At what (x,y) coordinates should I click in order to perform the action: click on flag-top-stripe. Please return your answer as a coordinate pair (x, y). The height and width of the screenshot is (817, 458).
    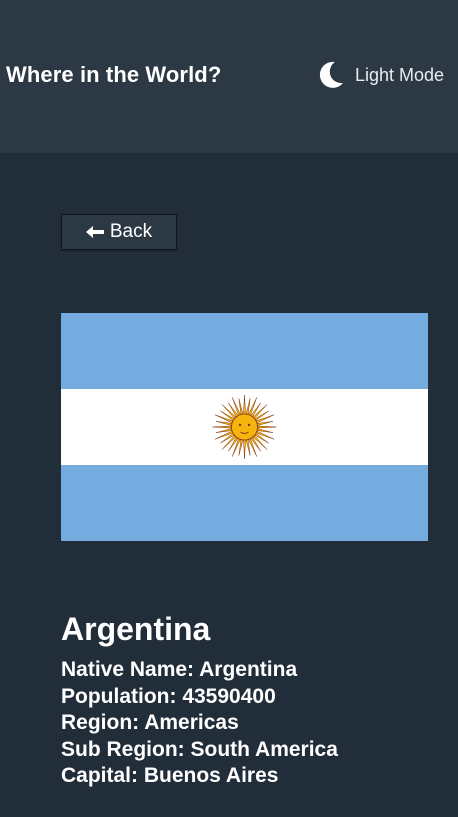
    Looking at the image, I should click on (244, 351).